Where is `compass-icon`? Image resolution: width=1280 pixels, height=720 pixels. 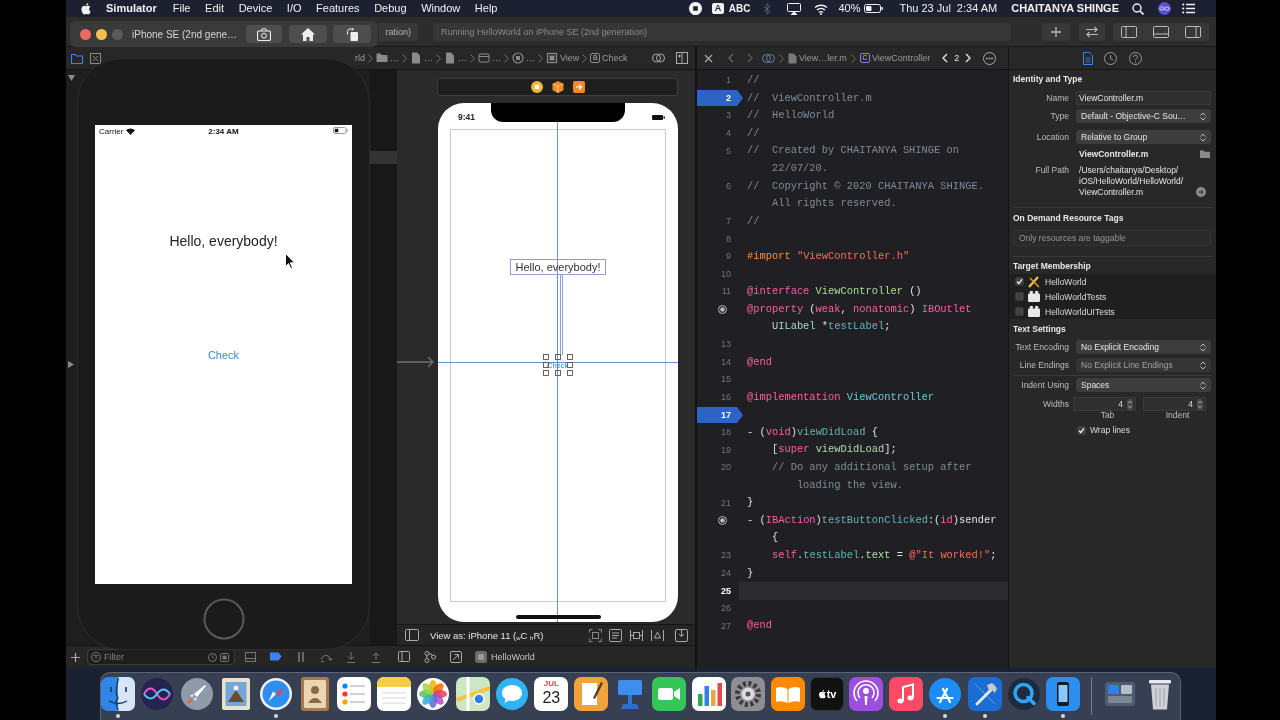 compass-icon is located at coordinates (275, 694).